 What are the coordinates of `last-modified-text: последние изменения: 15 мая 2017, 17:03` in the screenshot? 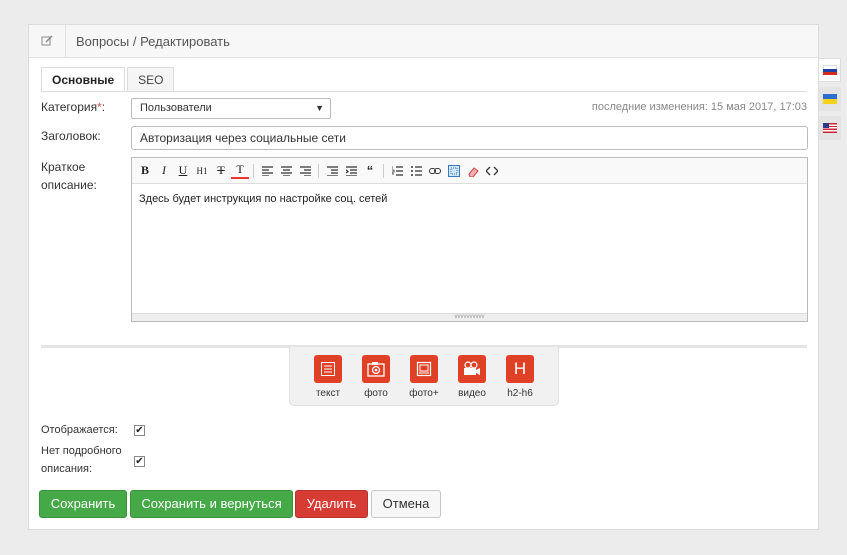 It's located at (699, 107).